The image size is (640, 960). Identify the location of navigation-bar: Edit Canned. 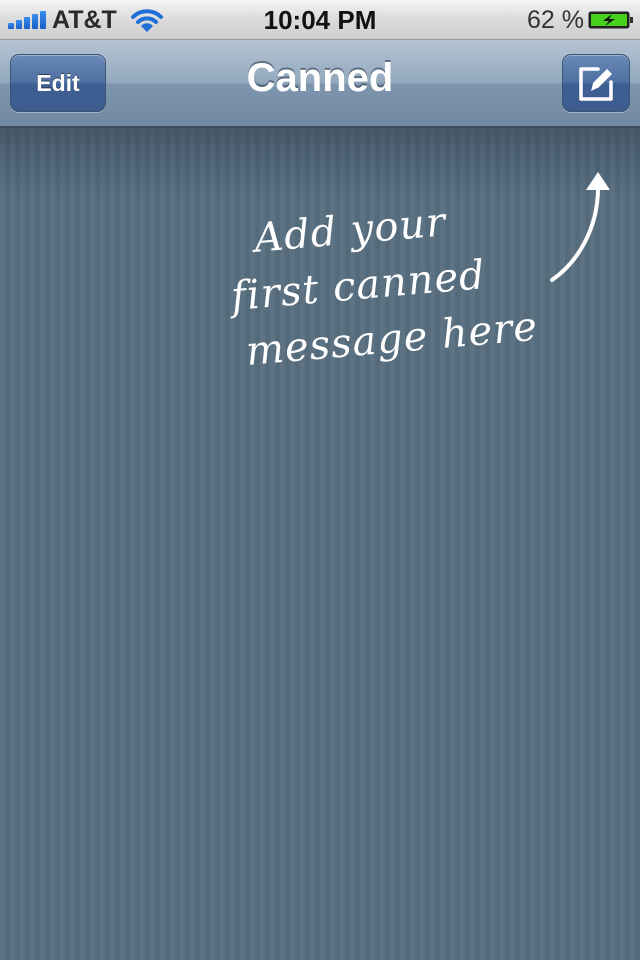
(320, 84).